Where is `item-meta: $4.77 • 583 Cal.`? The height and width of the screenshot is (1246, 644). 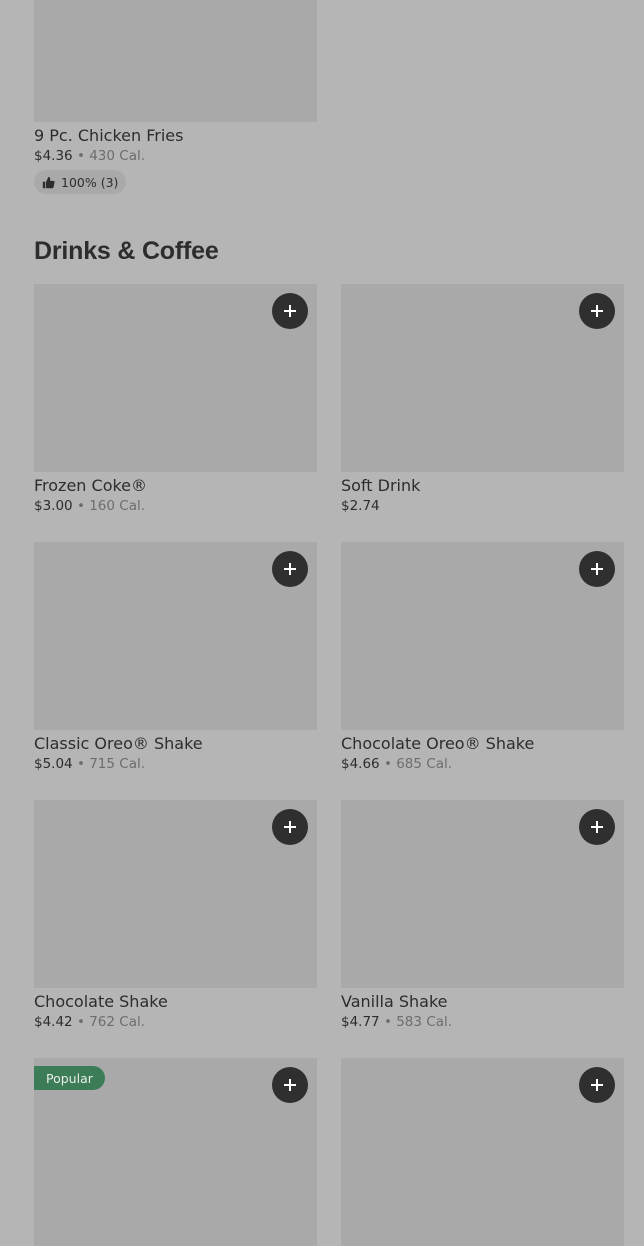 item-meta: $4.77 • 583 Cal. is located at coordinates (482, 1022).